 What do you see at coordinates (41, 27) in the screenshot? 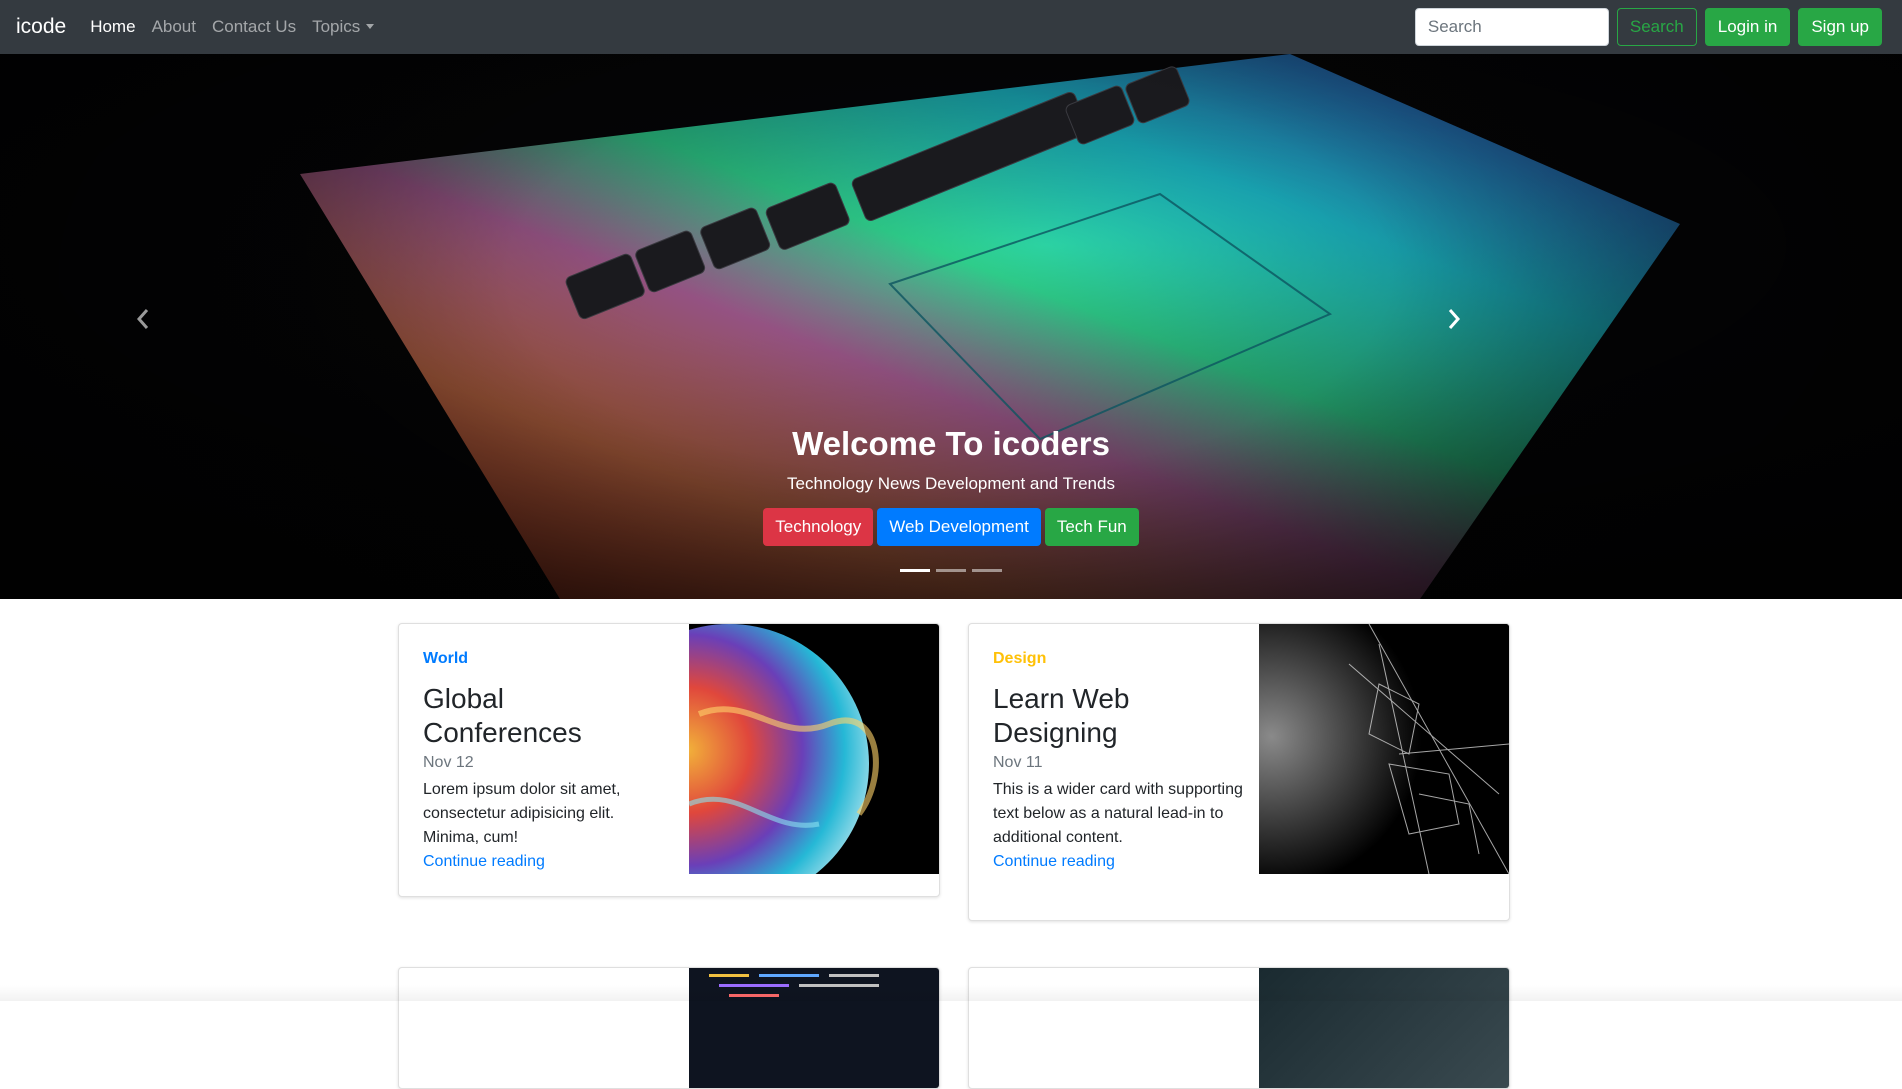
I see `brand-logo: icode` at bounding box center [41, 27].